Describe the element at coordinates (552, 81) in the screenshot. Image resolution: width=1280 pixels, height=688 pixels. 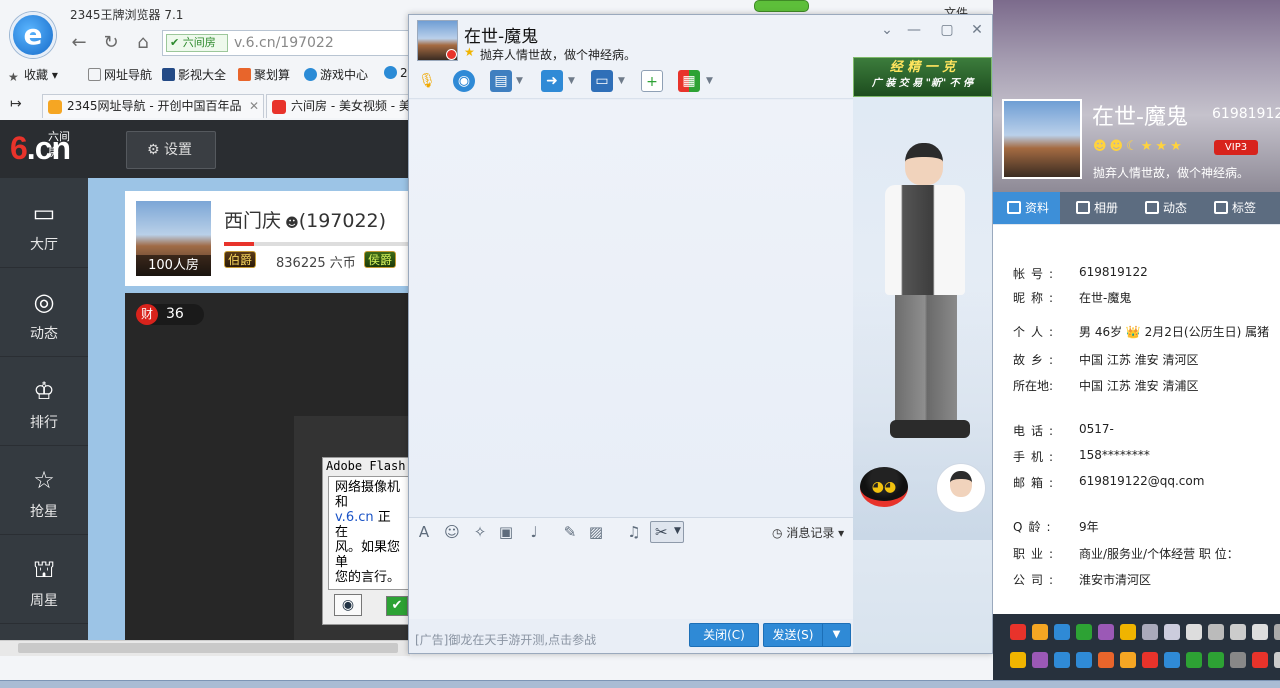
I see `send-file-icon: ➜` at that location.